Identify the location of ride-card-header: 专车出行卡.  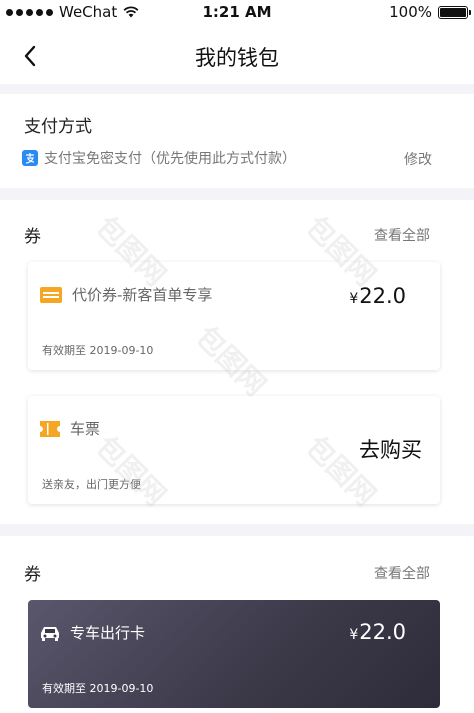
(92, 632).